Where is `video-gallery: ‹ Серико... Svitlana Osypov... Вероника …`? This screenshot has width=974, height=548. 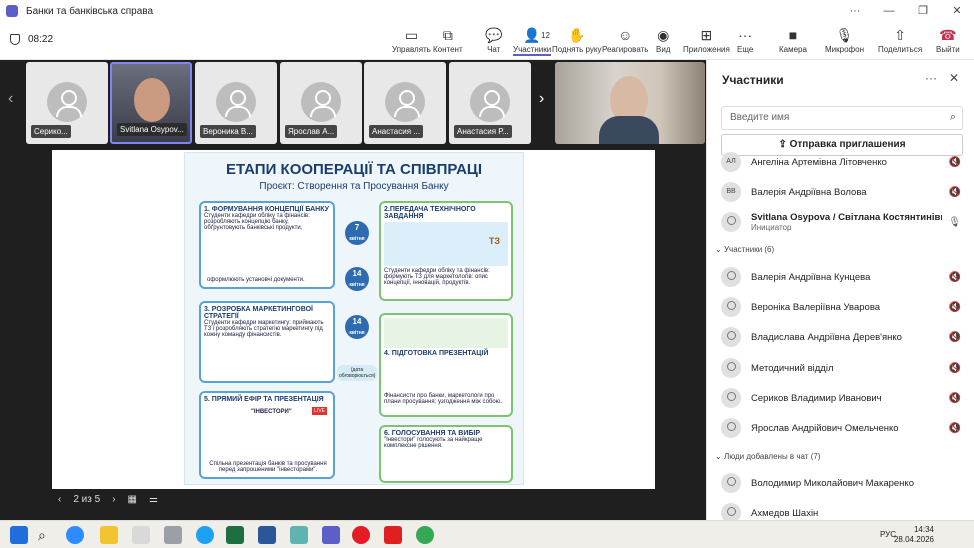
video-gallery: ‹ Серико... Svitlana Osypov... Вероника … is located at coordinates (353, 103).